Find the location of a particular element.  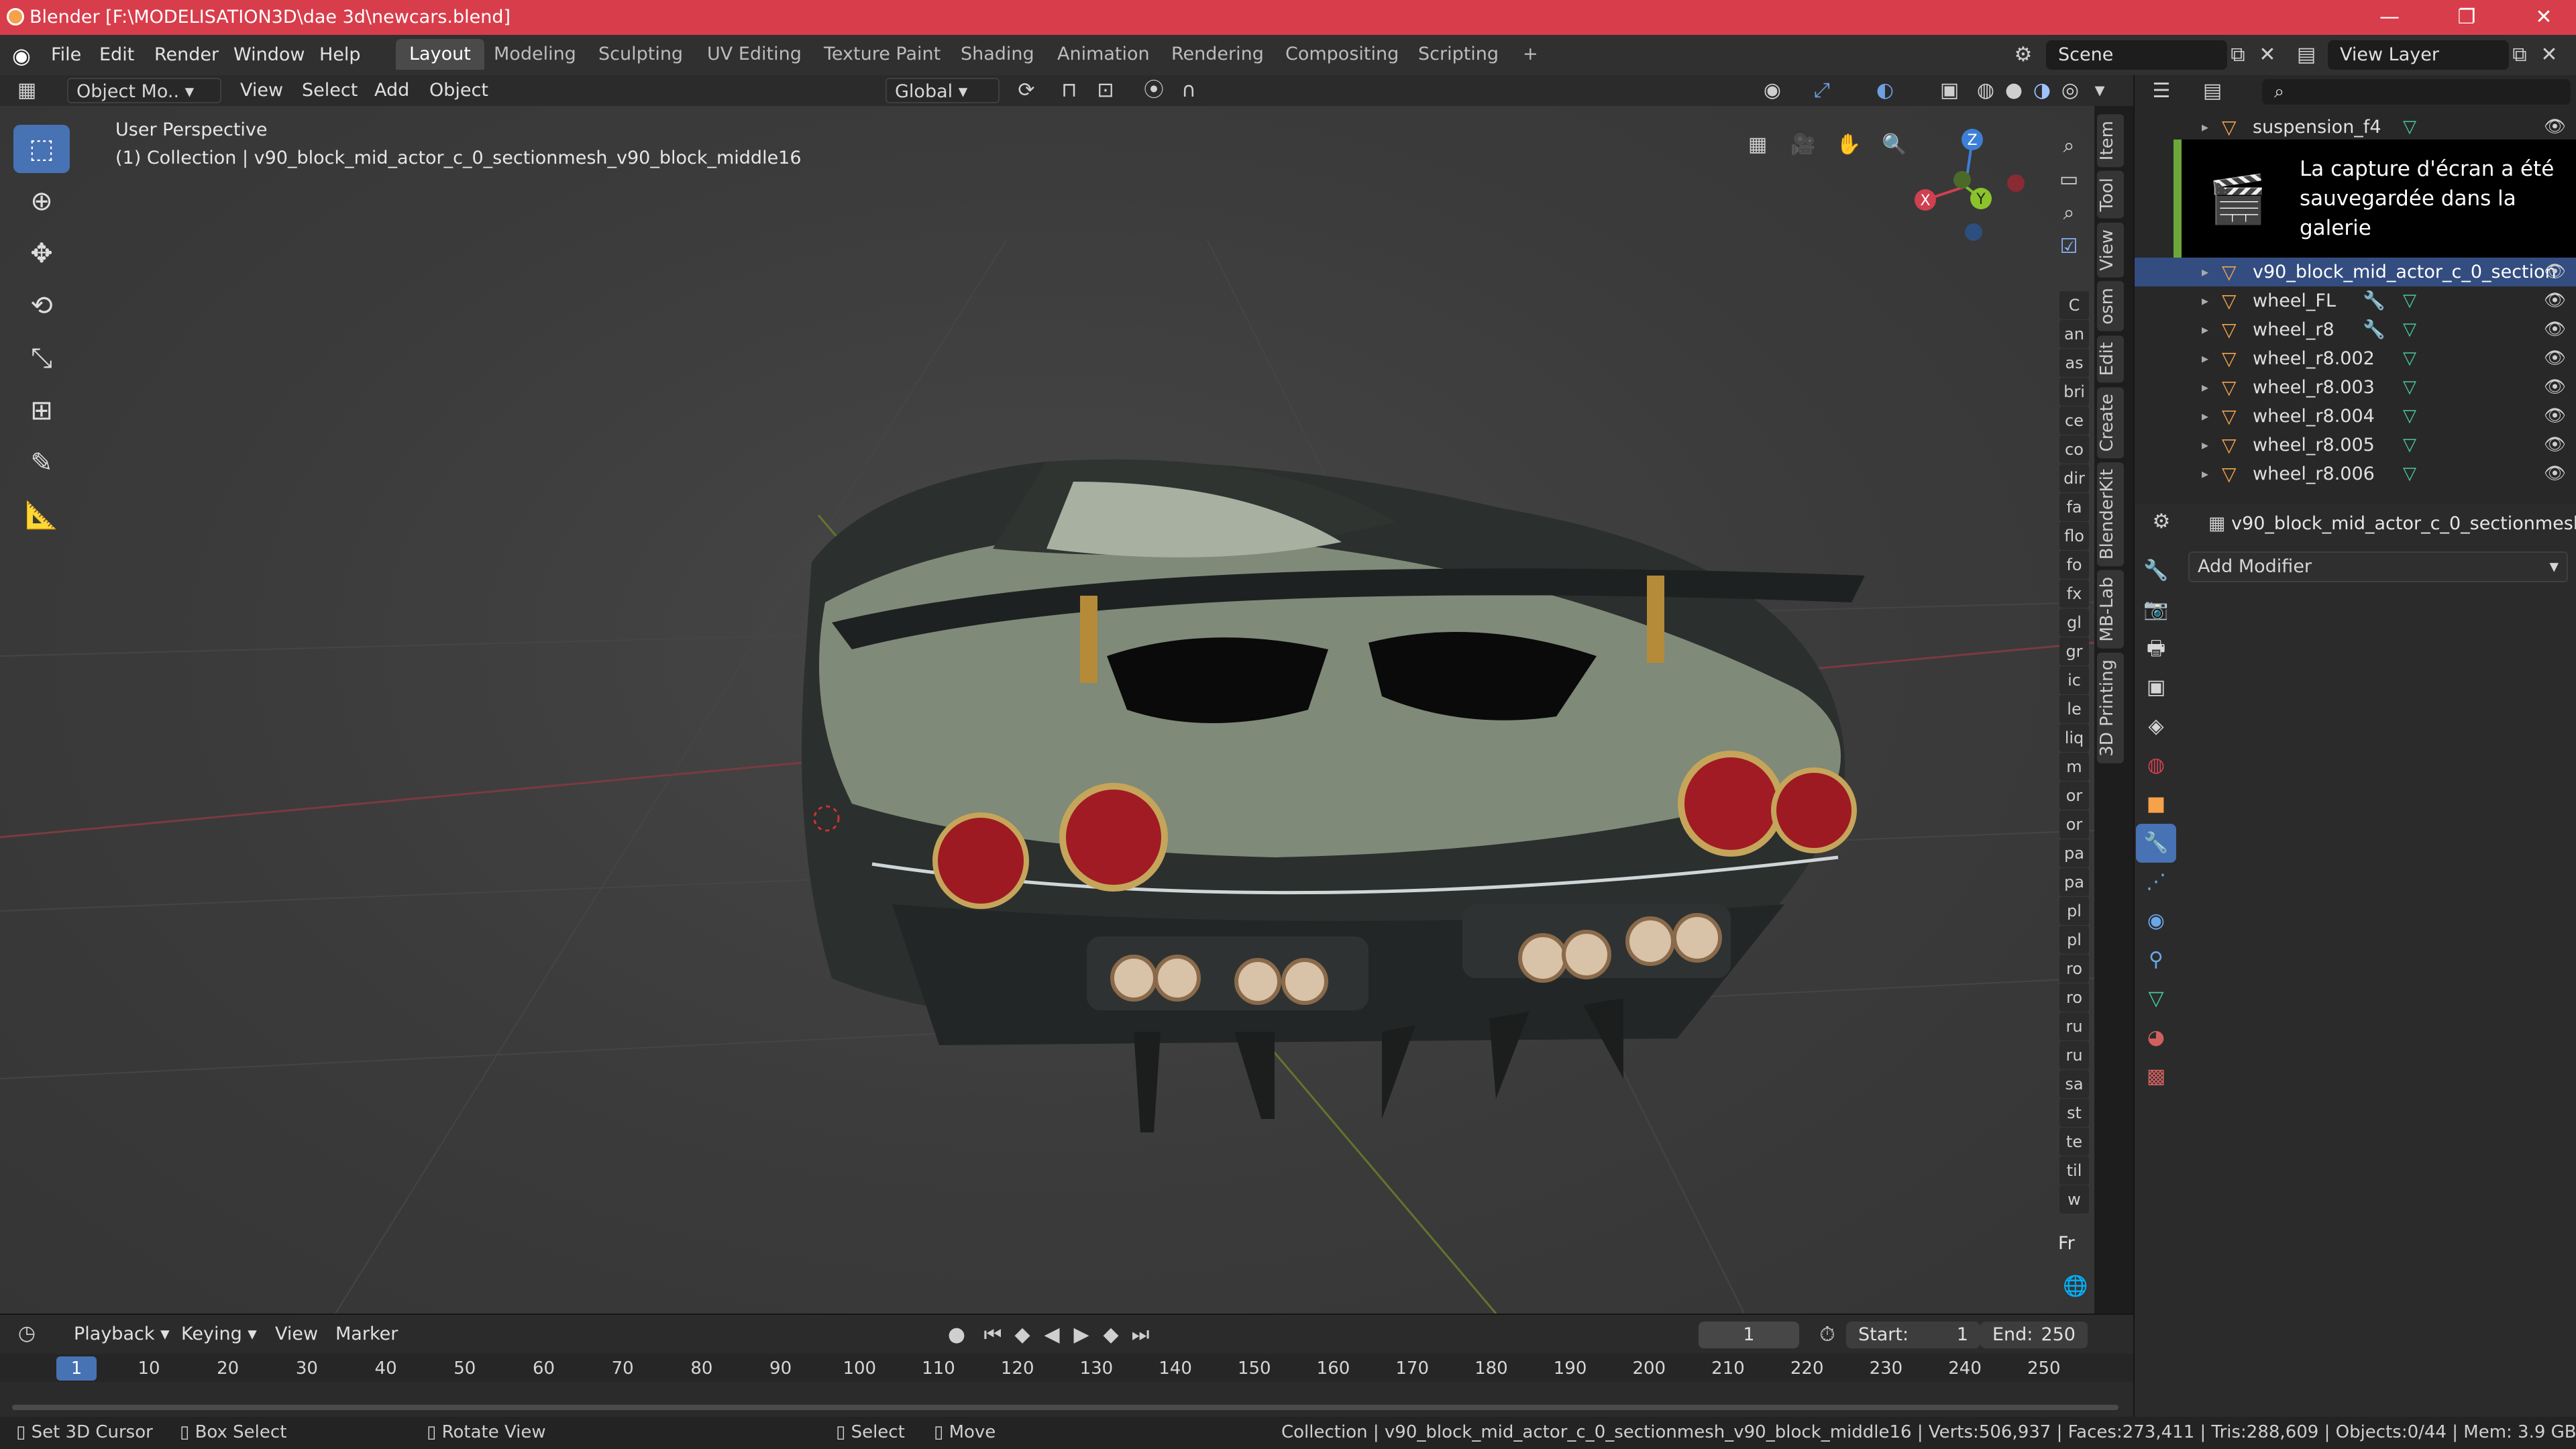

n-panel-tab-tool: Tool is located at coordinates (2110, 195).